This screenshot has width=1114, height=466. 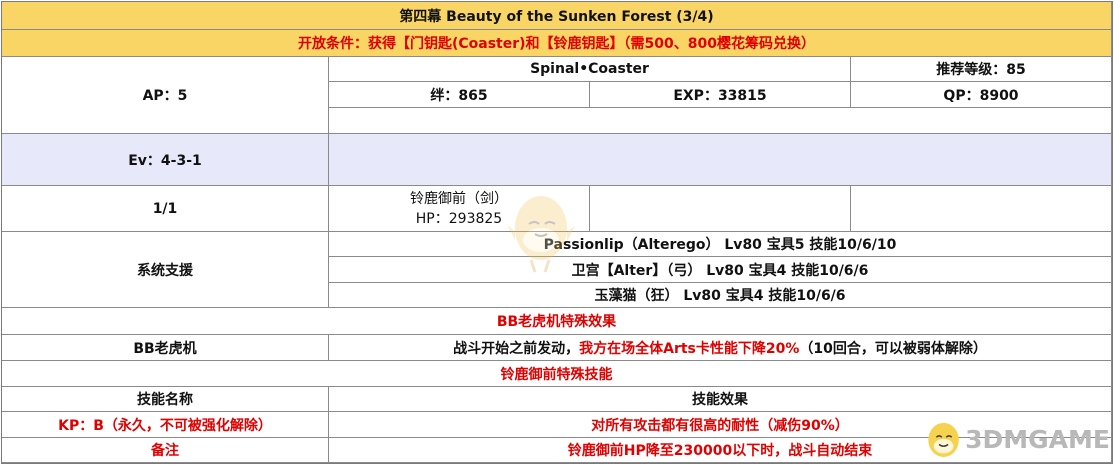 What do you see at coordinates (720, 399) in the screenshot?
I see `skill-effect-header: 技能效果` at bounding box center [720, 399].